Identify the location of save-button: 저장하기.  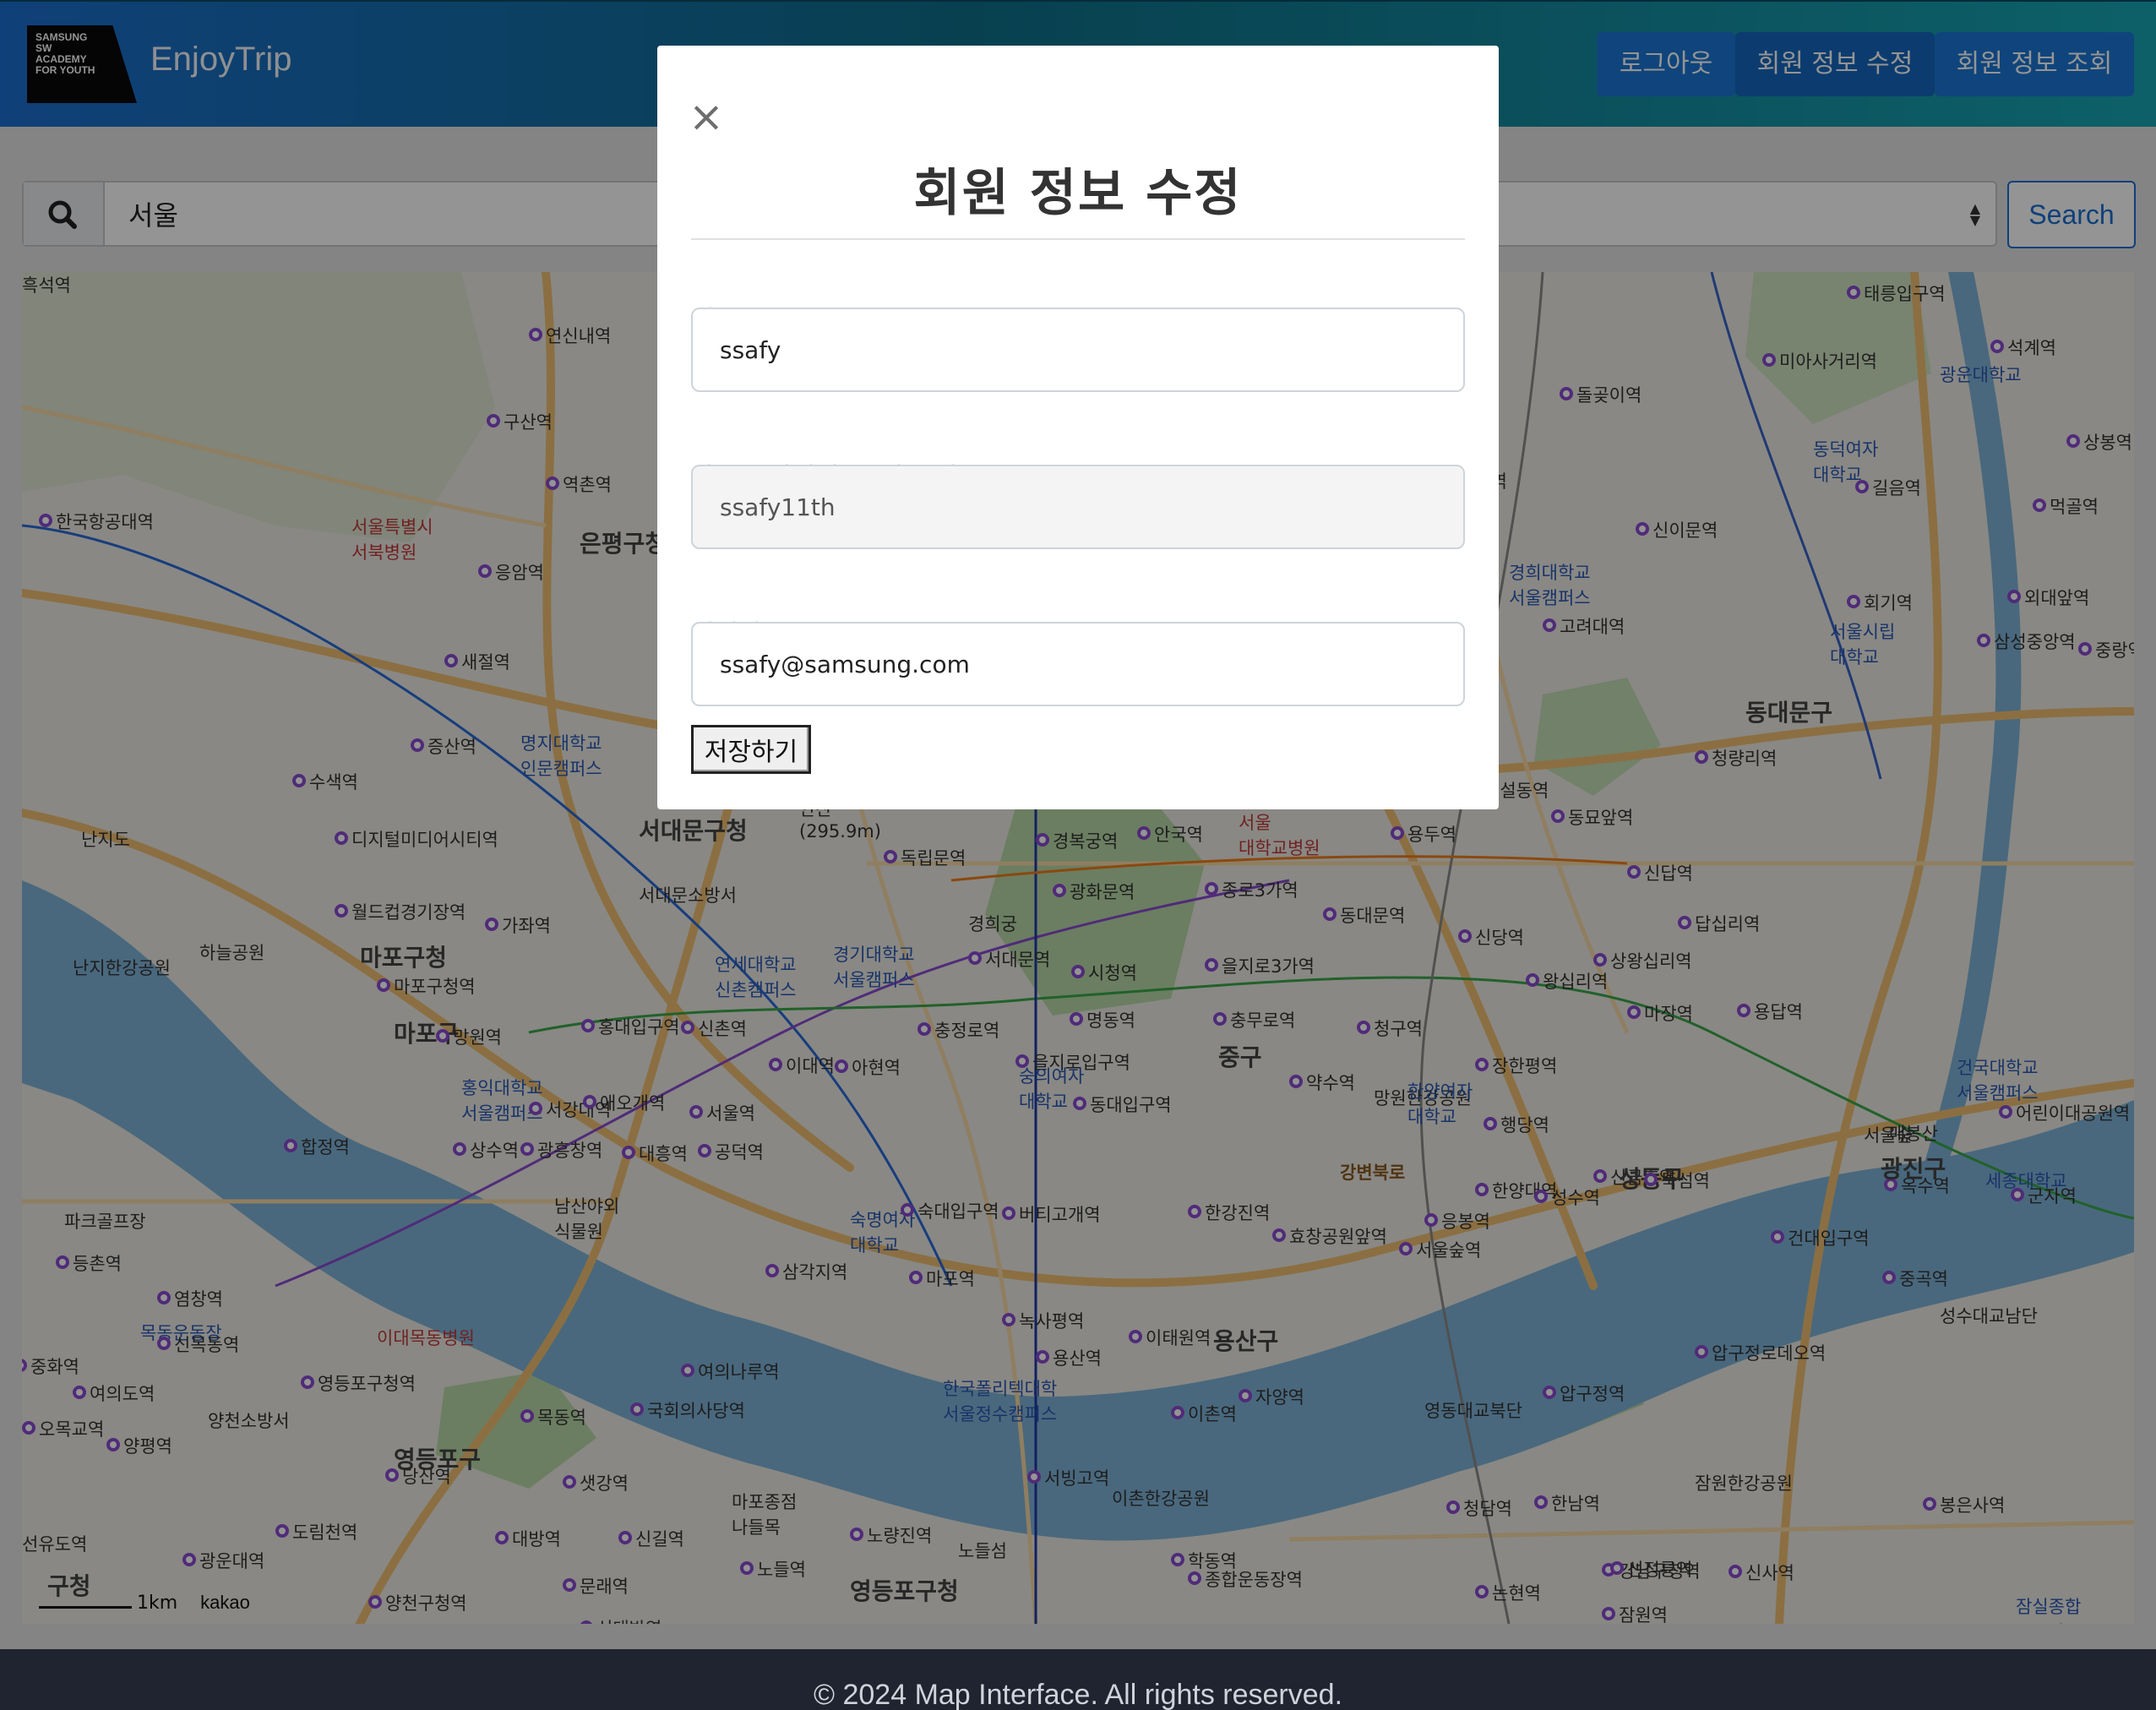
(751, 749).